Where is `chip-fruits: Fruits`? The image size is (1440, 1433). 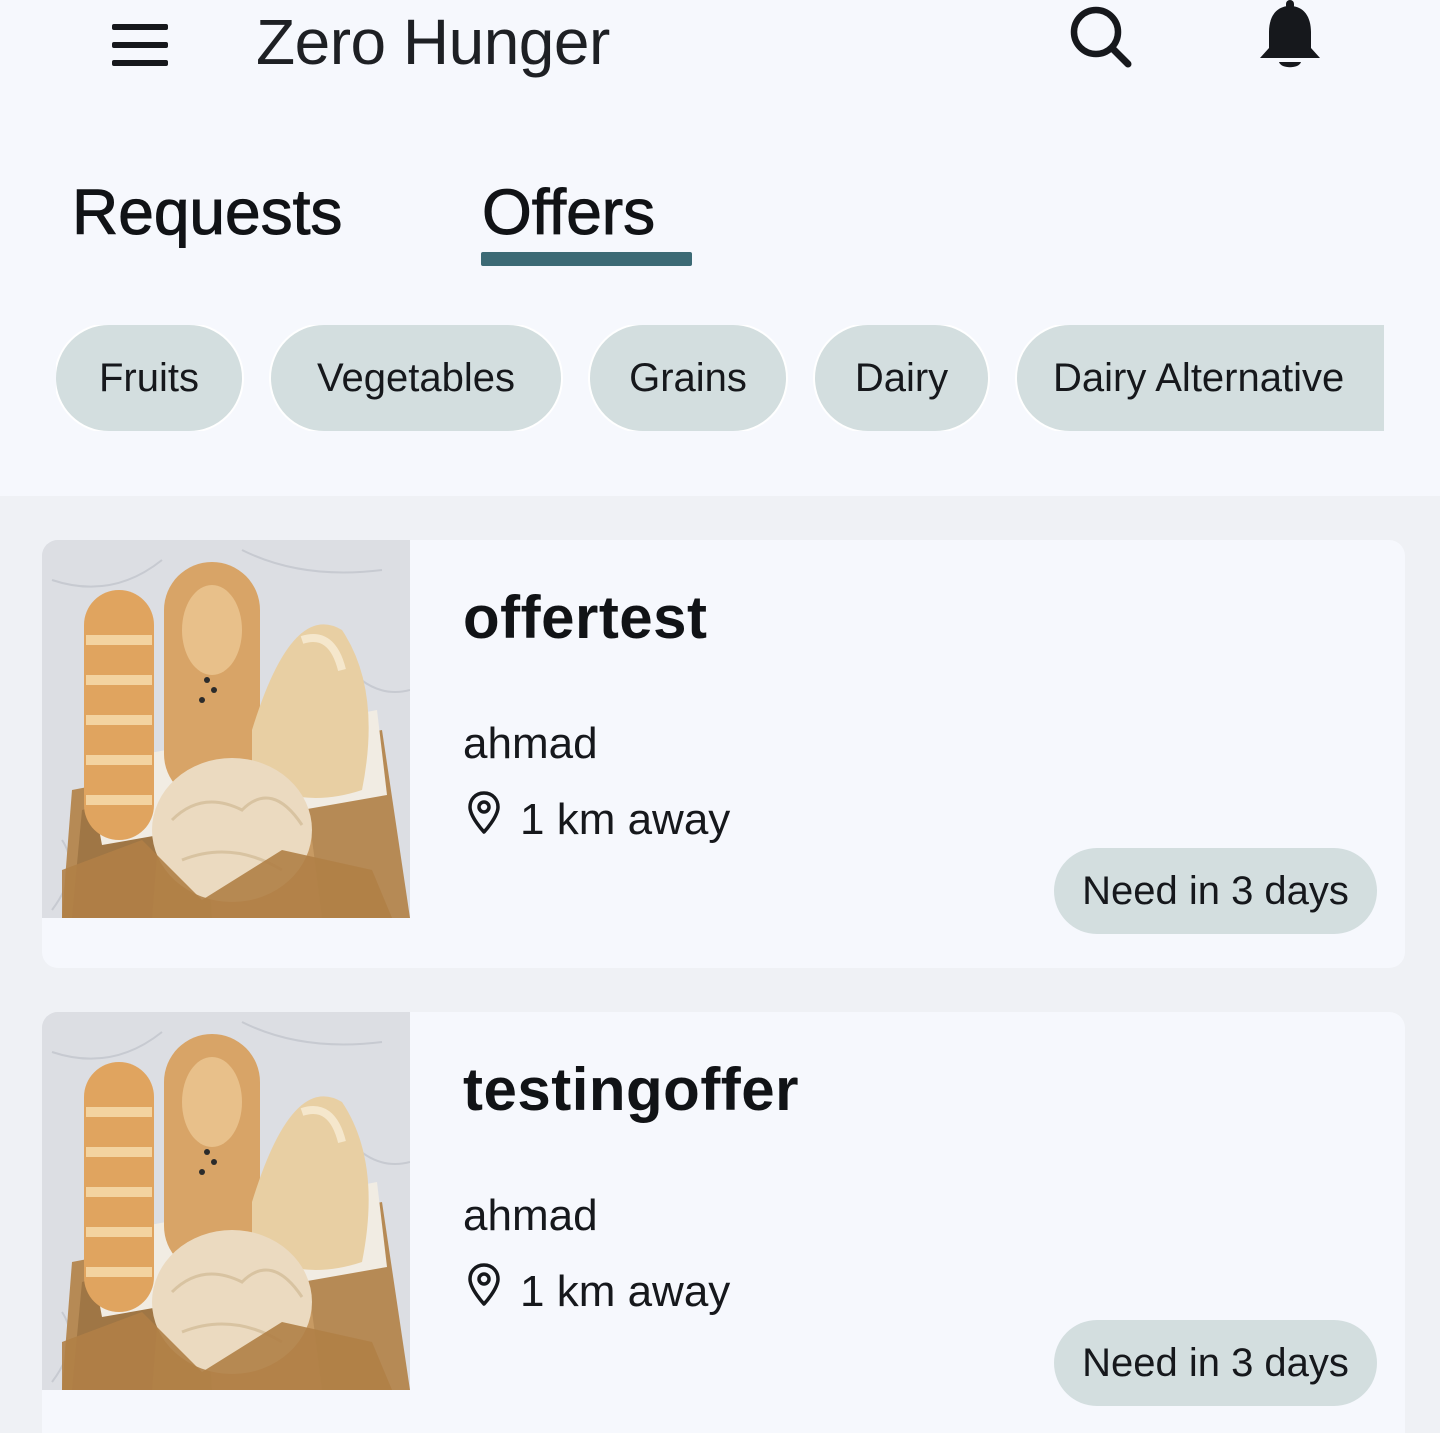
chip-fruits: Fruits is located at coordinates (149, 378).